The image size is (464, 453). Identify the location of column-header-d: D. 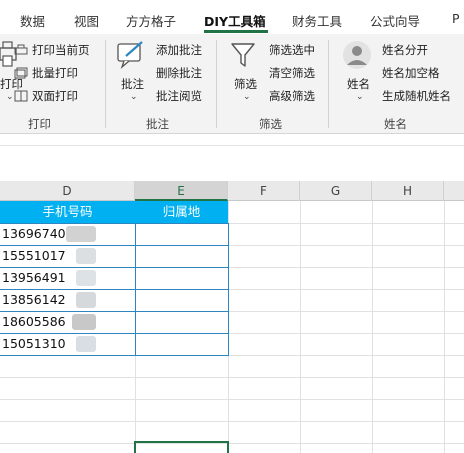
(67, 191).